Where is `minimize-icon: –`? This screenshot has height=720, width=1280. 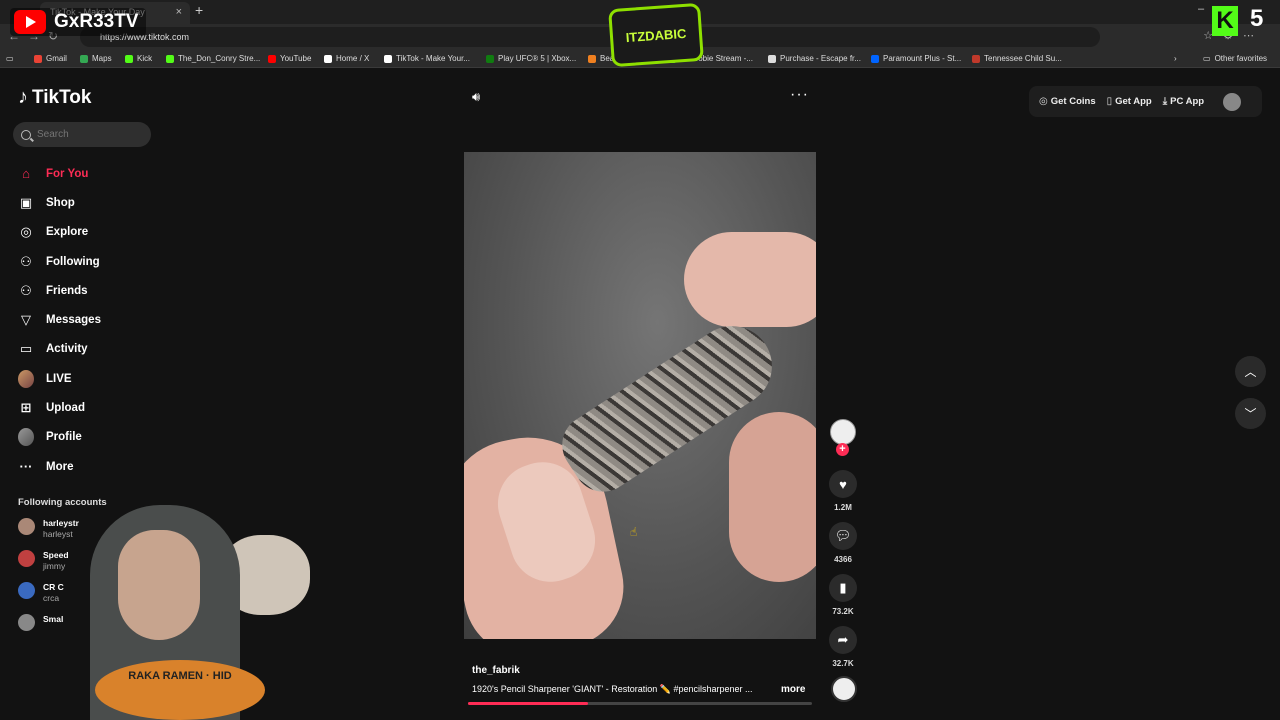 minimize-icon: – is located at coordinates (1201, 9).